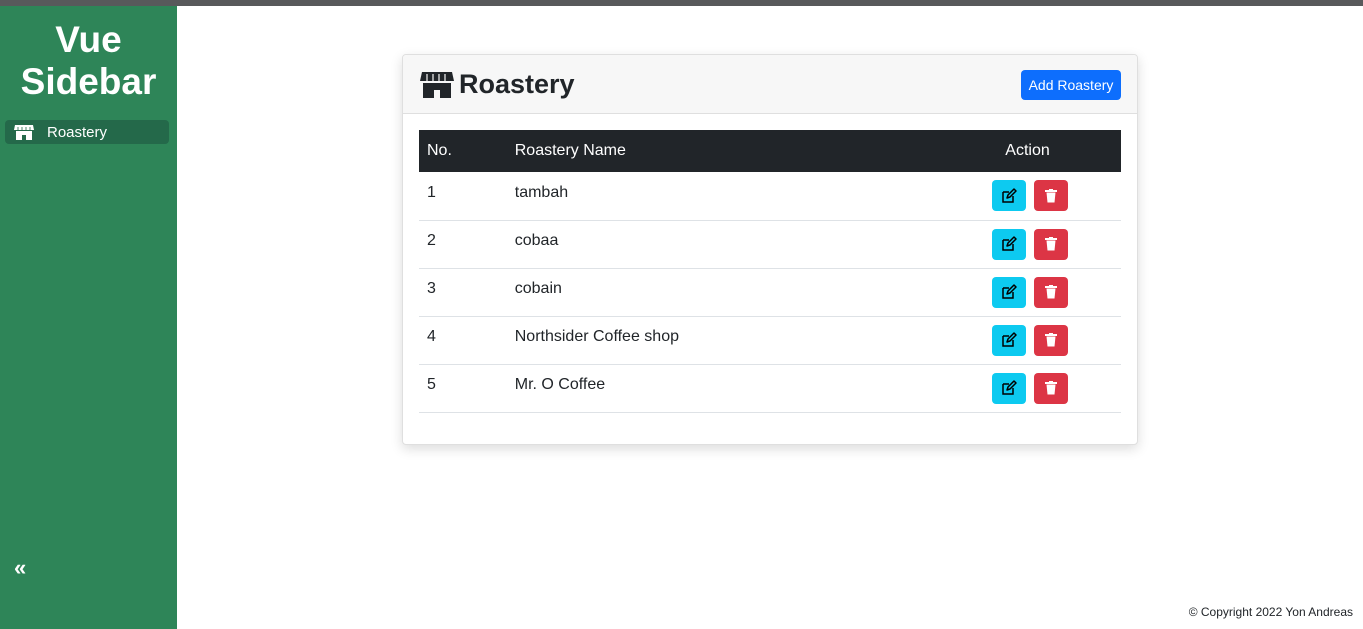 The width and height of the screenshot is (1363, 629). What do you see at coordinates (1270, 612) in the screenshot?
I see `footer-copyright: © Copyright 2022 Yon Andreas` at bounding box center [1270, 612].